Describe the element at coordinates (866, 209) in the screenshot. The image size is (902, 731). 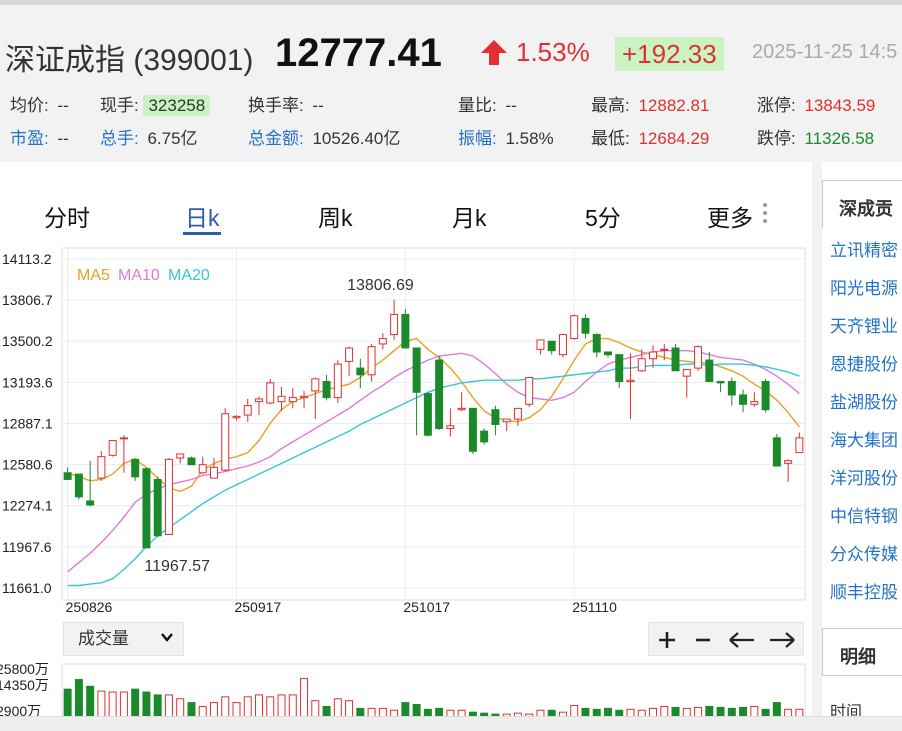
I see `constituent-tab-label: 深成贡` at that location.